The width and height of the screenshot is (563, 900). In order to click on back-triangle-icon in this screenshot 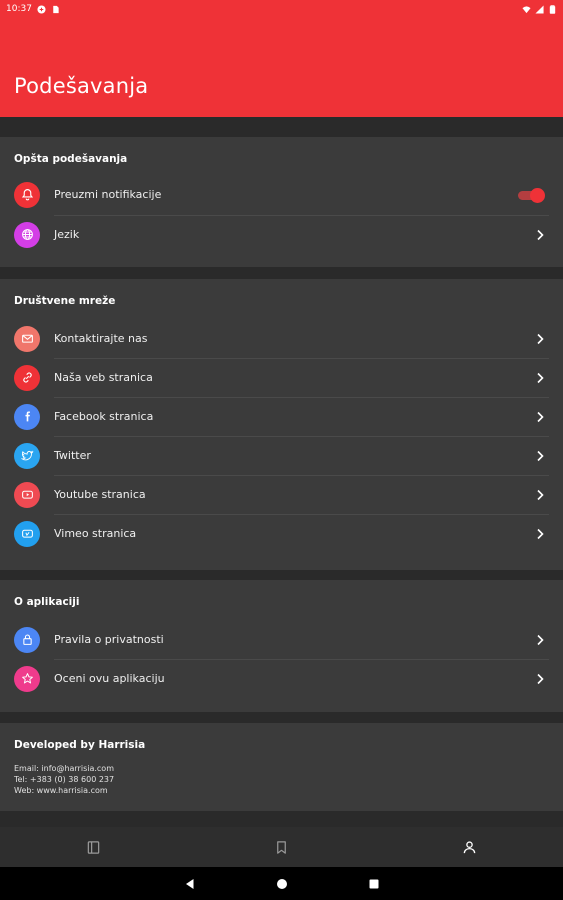, I will do `click(189, 883)`.